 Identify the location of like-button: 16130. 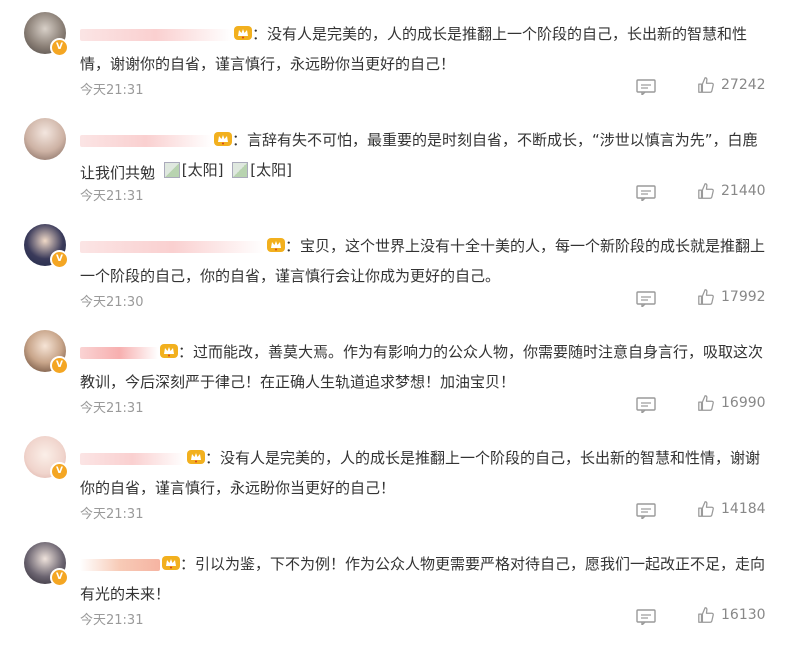
(731, 615).